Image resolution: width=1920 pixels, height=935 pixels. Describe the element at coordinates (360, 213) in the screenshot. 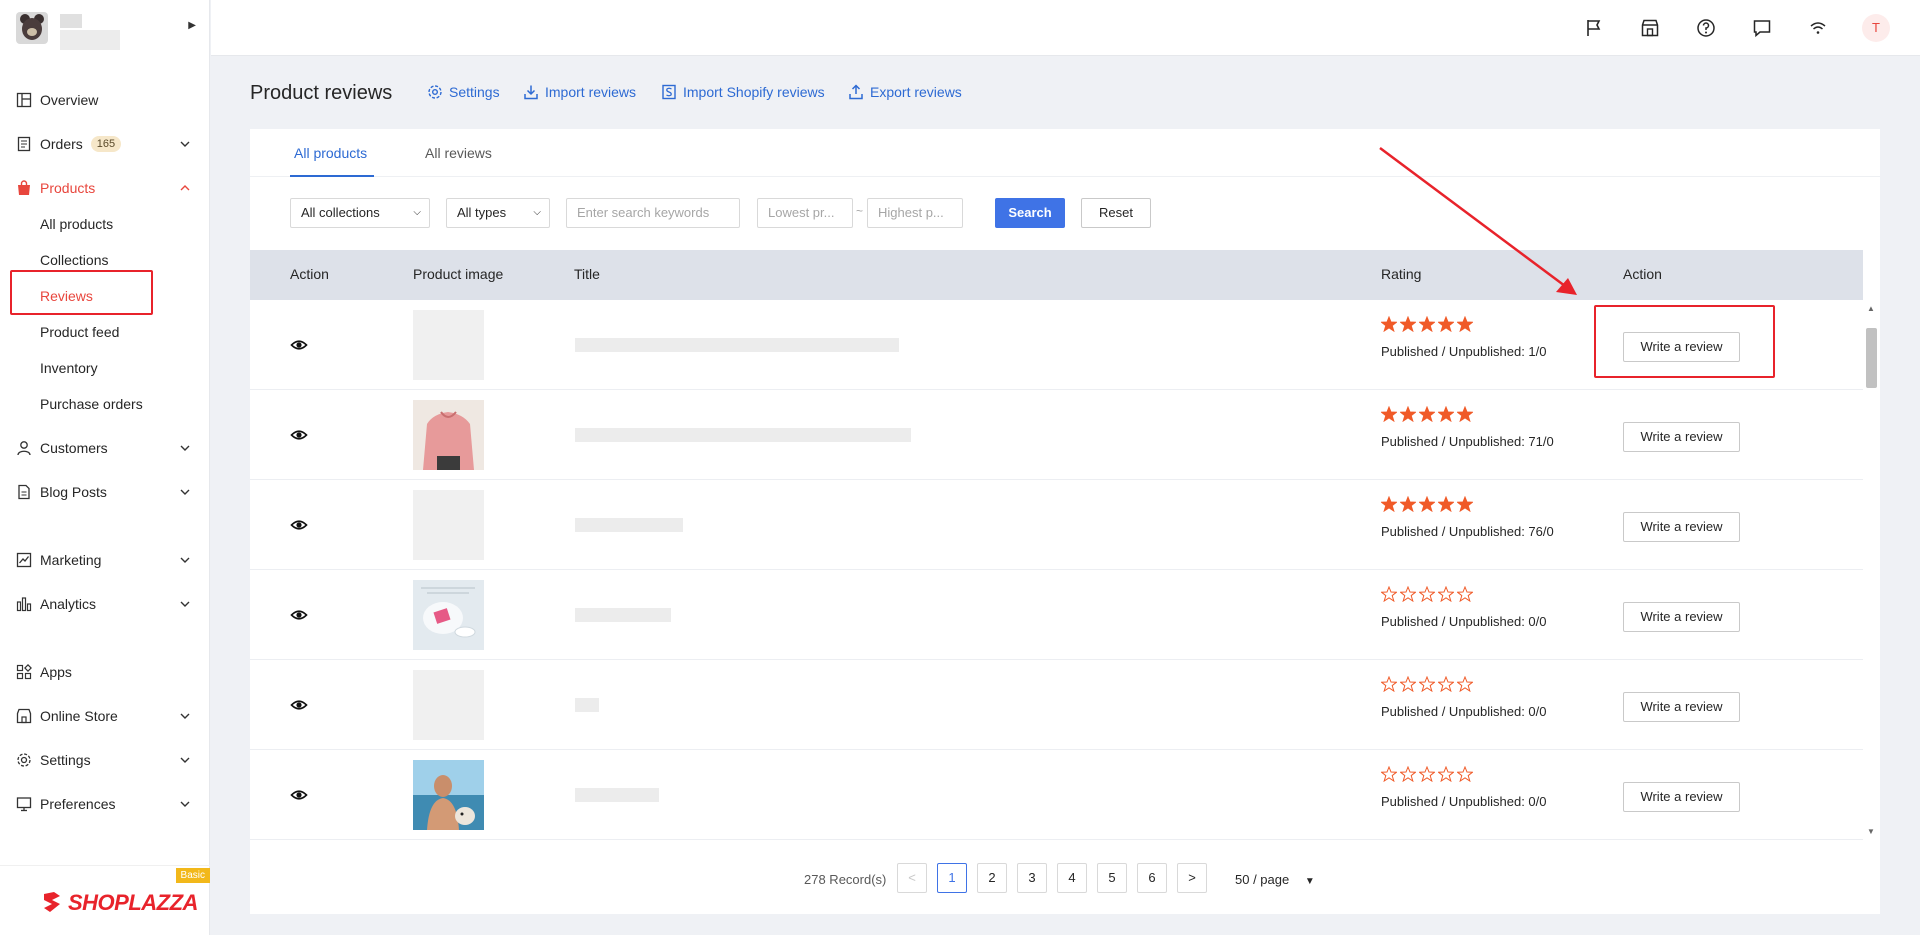

I see `collections-select: All collections ⌵` at that location.